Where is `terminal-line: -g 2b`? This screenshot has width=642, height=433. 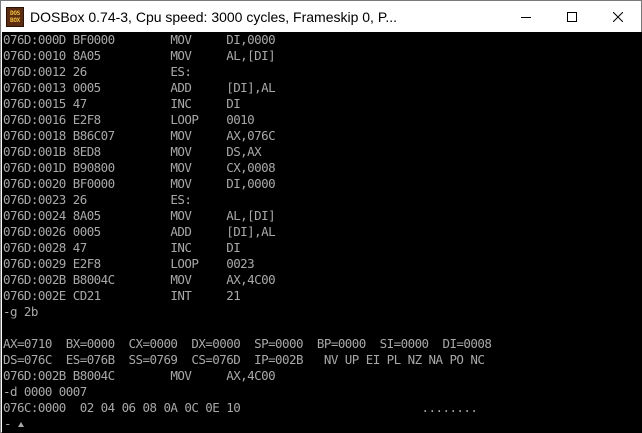
terminal-line: -g 2b is located at coordinates (20, 311).